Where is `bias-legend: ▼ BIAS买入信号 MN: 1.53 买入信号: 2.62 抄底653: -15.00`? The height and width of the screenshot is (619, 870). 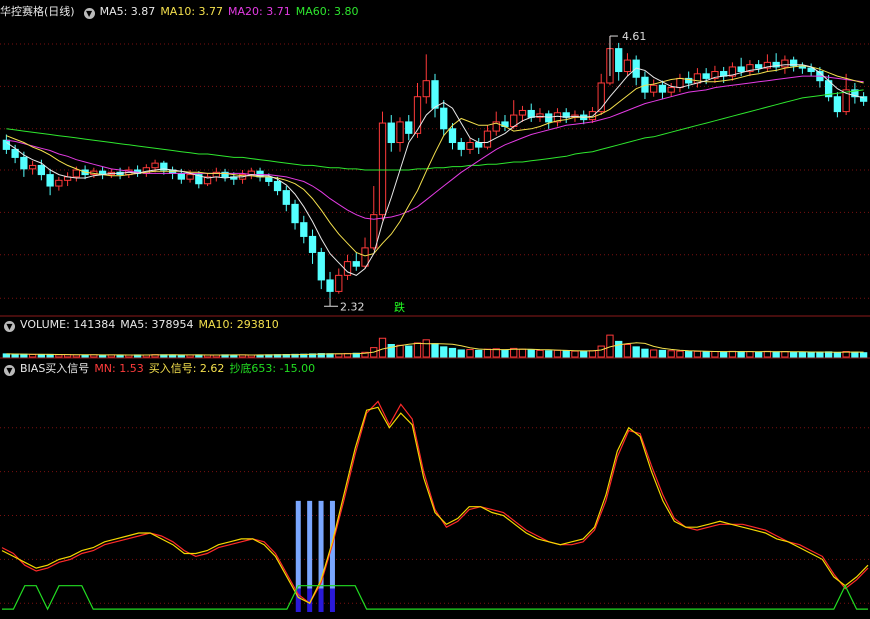 bias-legend: ▼ BIAS买入信号 MN: 1.53 买入信号: 2.62 抄底653: -15.00 is located at coordinates (160, 369).